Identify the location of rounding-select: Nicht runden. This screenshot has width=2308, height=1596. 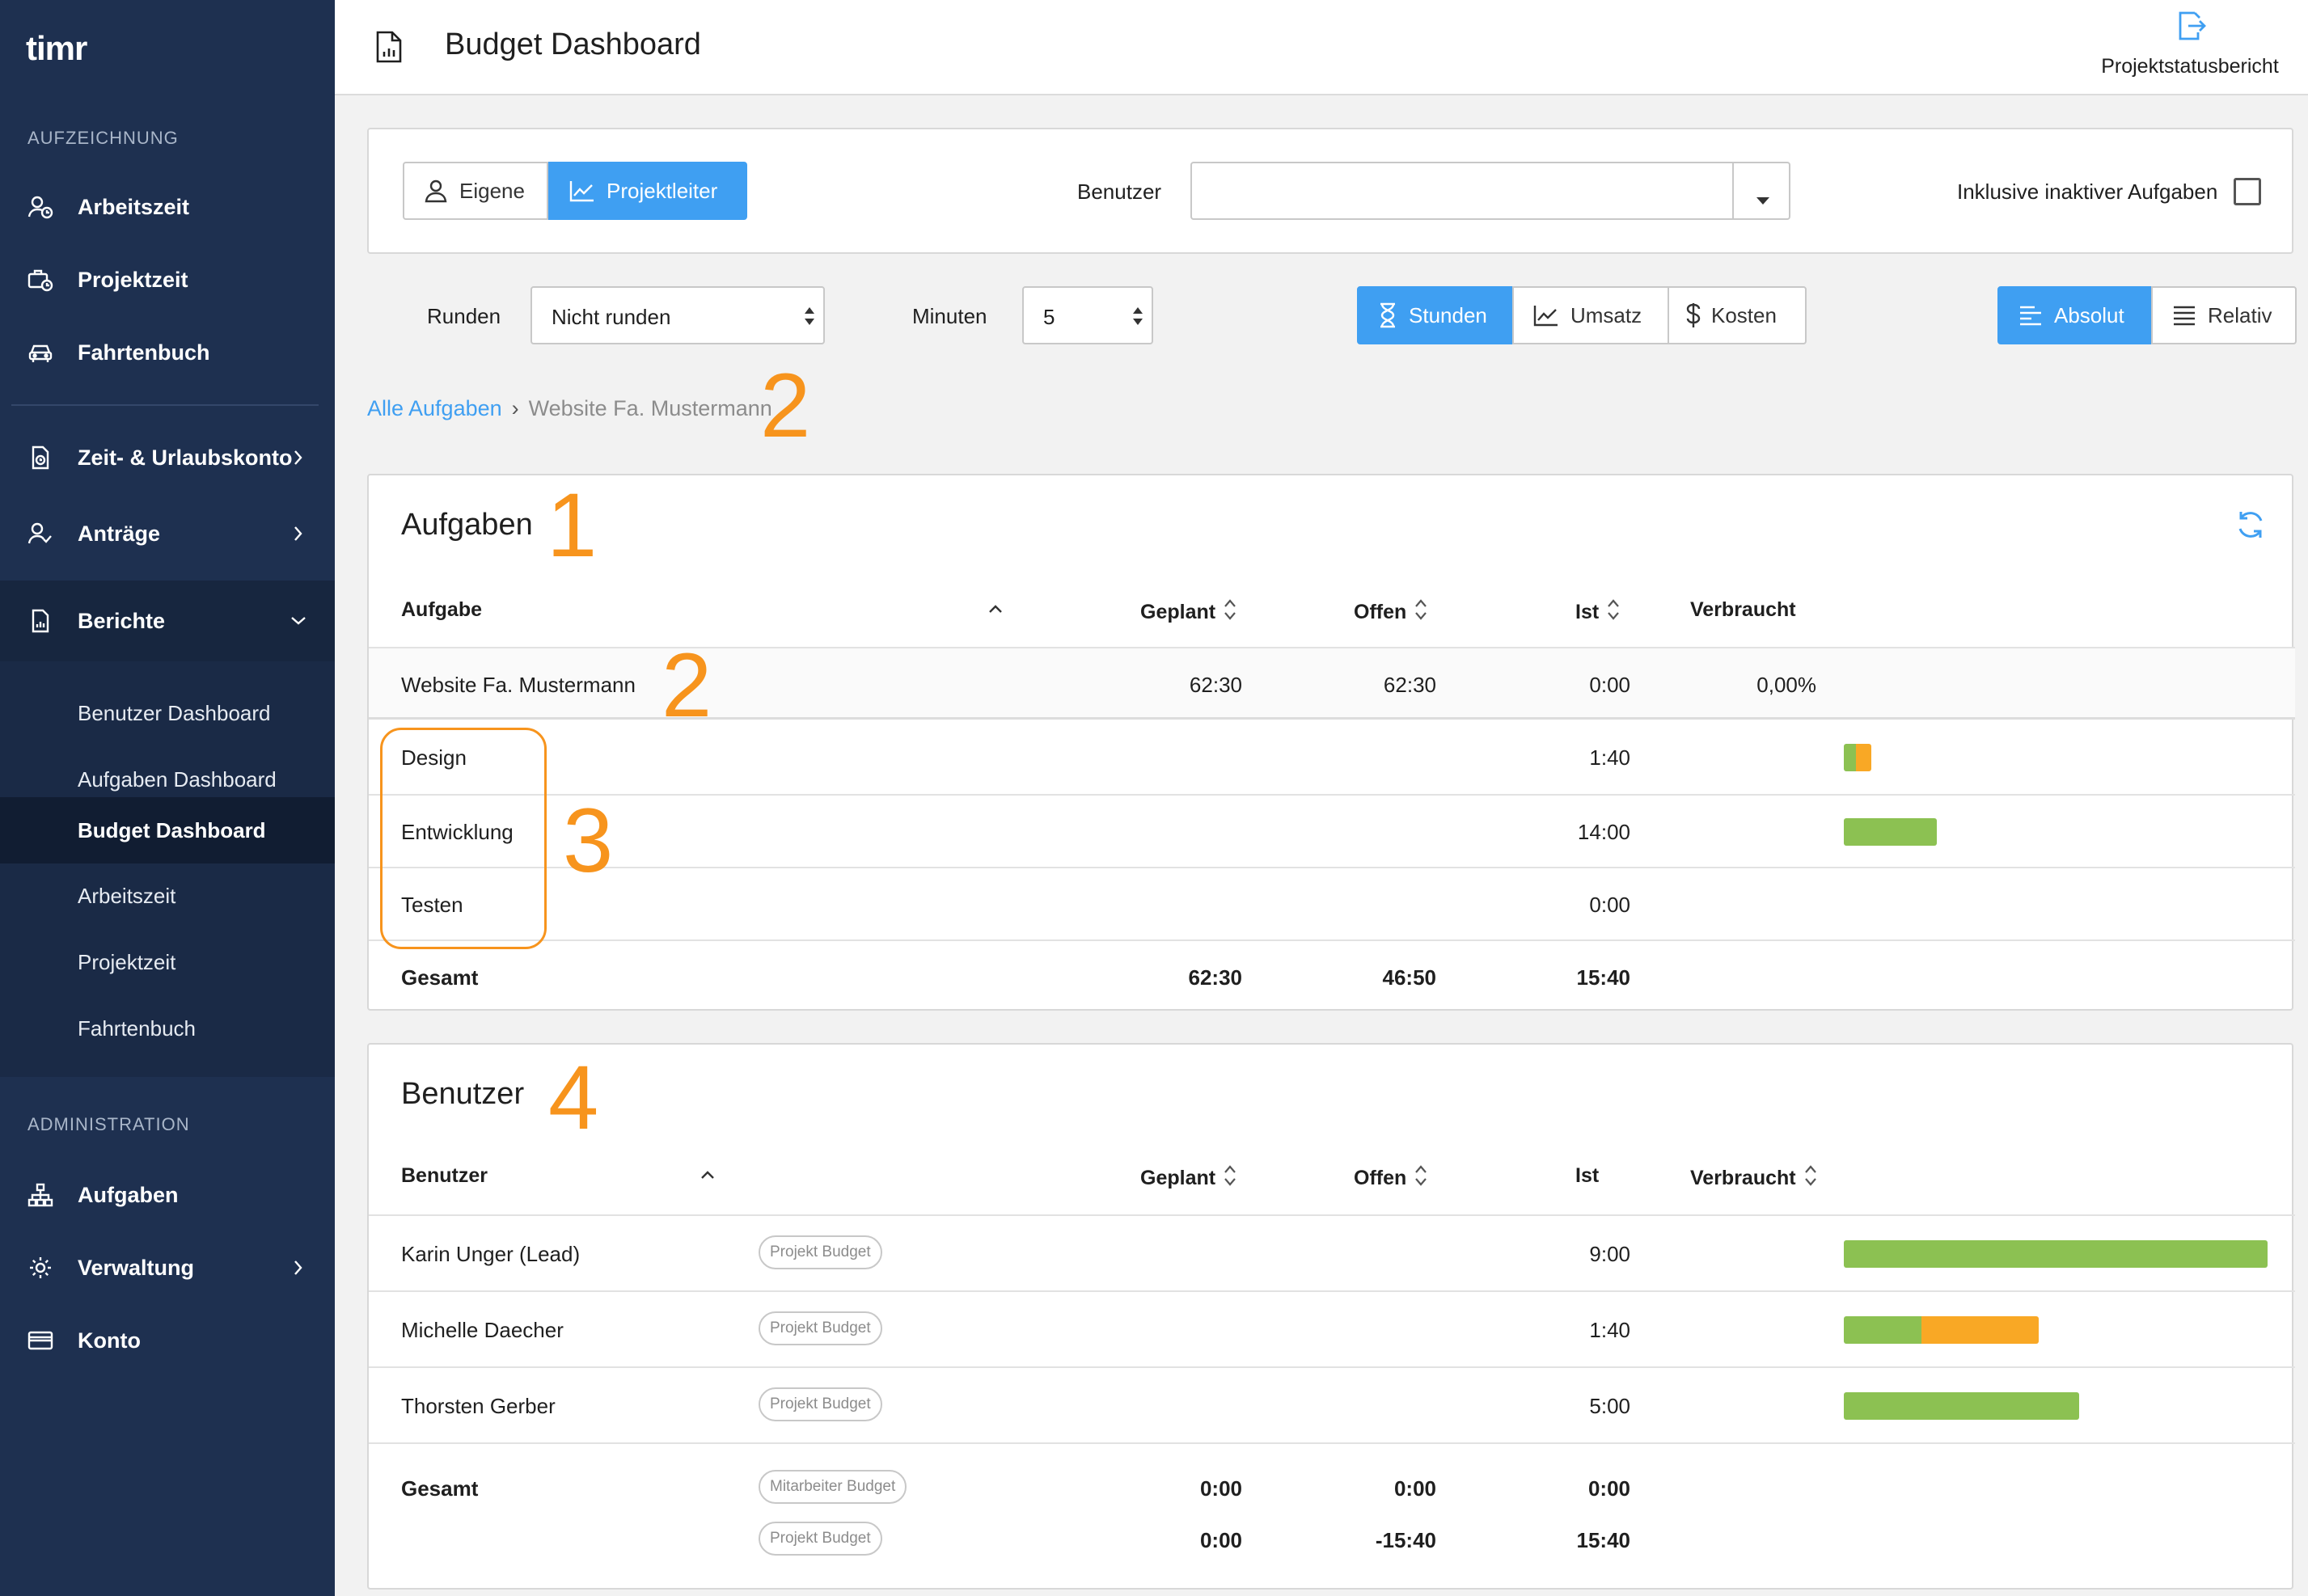
(678, 315).